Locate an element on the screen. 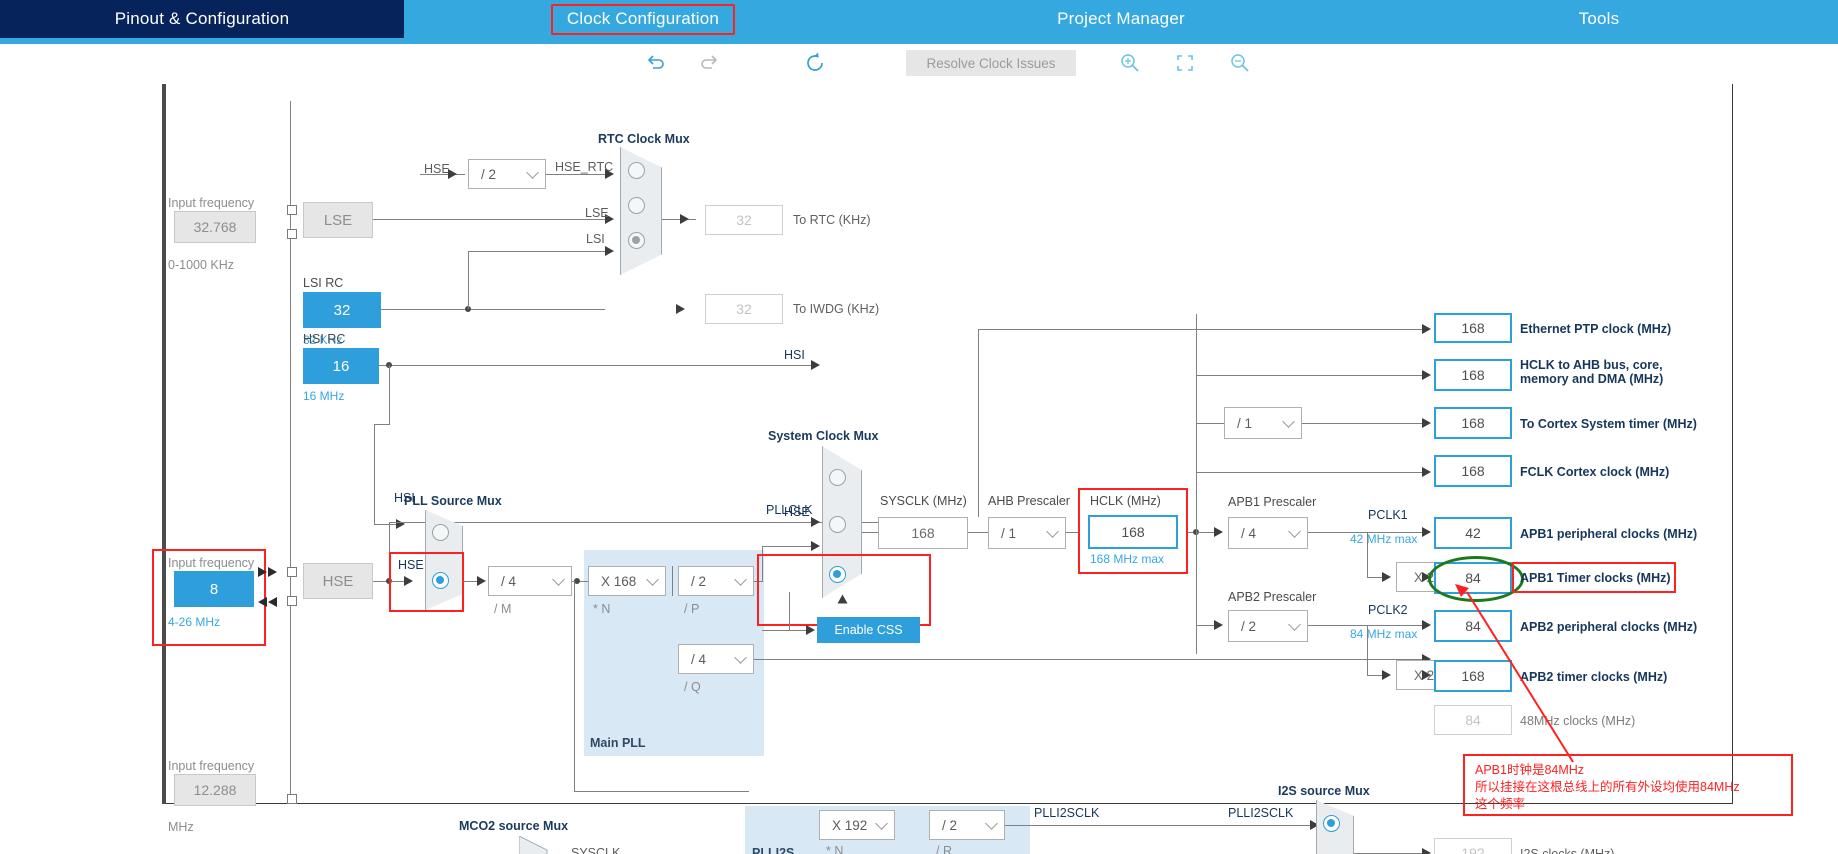 This screenshot has height=854, width=1838. wire-cortexdiv-out is located at coordinates (1362, 424).